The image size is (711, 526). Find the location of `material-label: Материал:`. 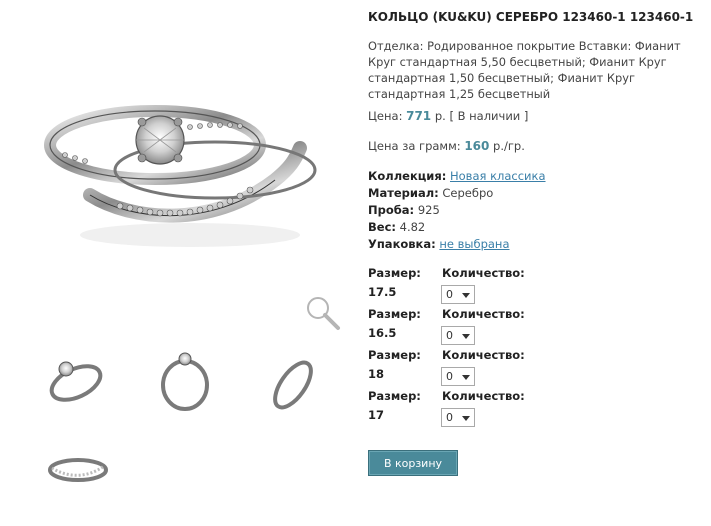

material-label: Материал: is located at coordinates (403, 193).